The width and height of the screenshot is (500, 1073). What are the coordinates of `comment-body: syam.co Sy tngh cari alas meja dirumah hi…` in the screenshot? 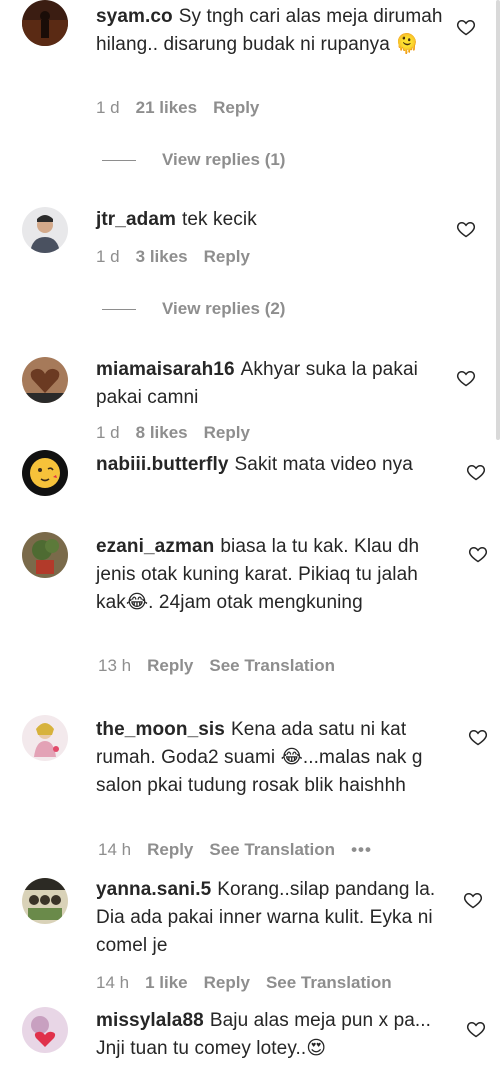 It's located at (270, 31).